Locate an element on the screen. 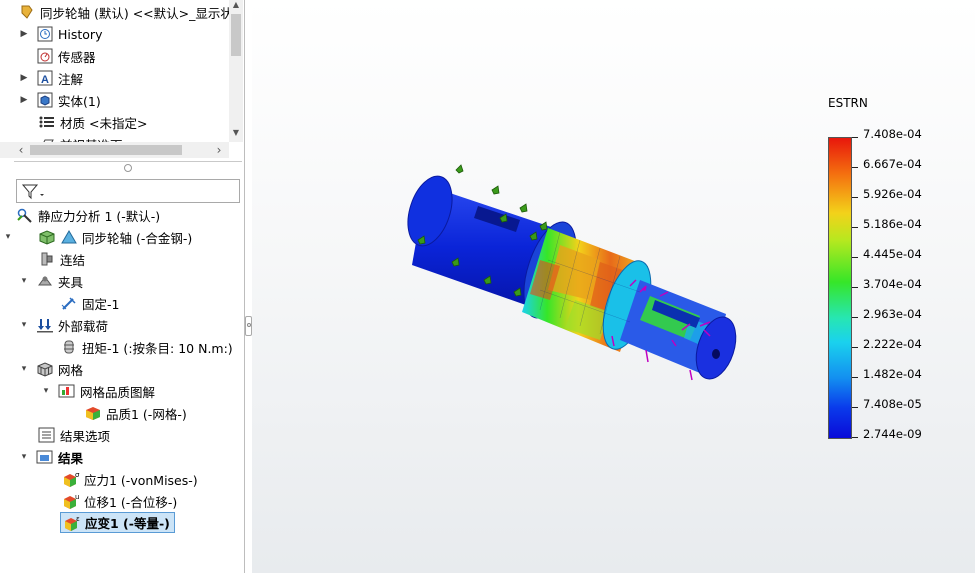 The height and width of the screenshot is (573, 975). filter-icon is located at coordinates (34, 192).